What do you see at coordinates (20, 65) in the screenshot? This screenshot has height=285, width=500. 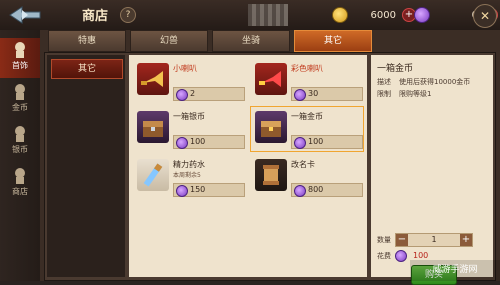 I see `sidebar-item-label: 首饰` at bounding box center [20, 65].